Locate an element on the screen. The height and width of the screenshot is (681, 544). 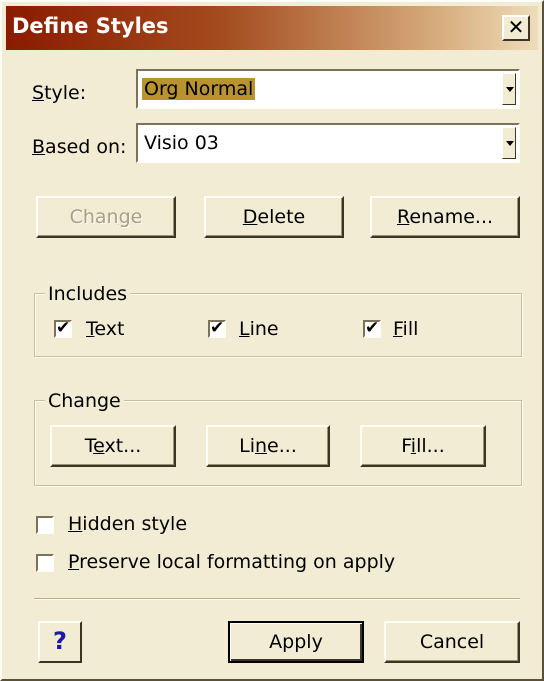
delete-button: Delete is located at coordinates (274, 217).